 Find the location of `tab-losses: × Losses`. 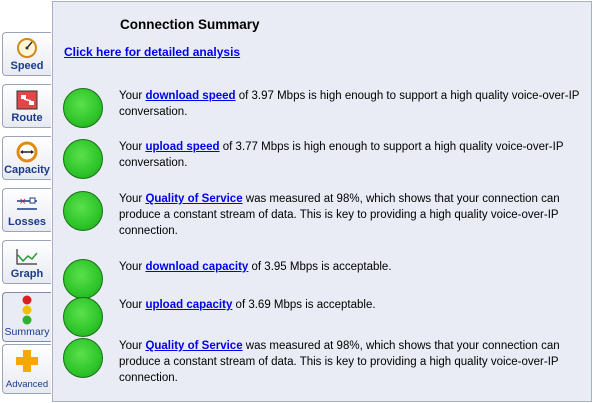

tab-losses: × Losses is located at coordinates (26, 210).